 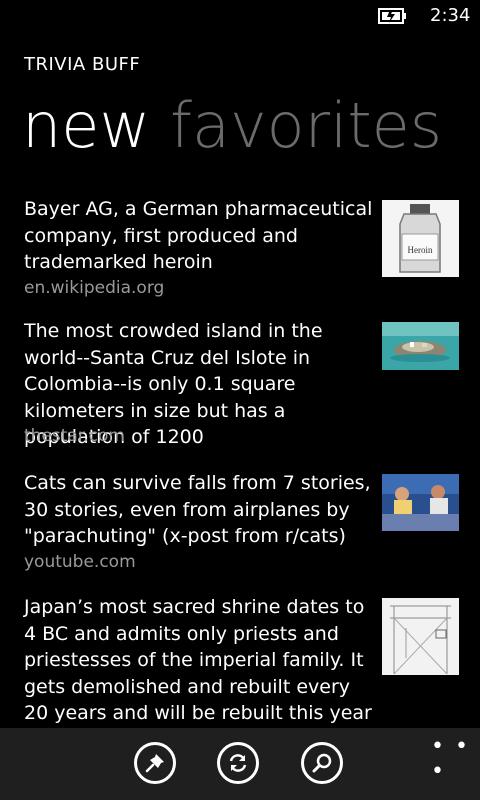 What do you see at coordinates (94, 288) in the screenshot?
I see `item-source: en.wikipedia.org` at bounding box center [94, 288].